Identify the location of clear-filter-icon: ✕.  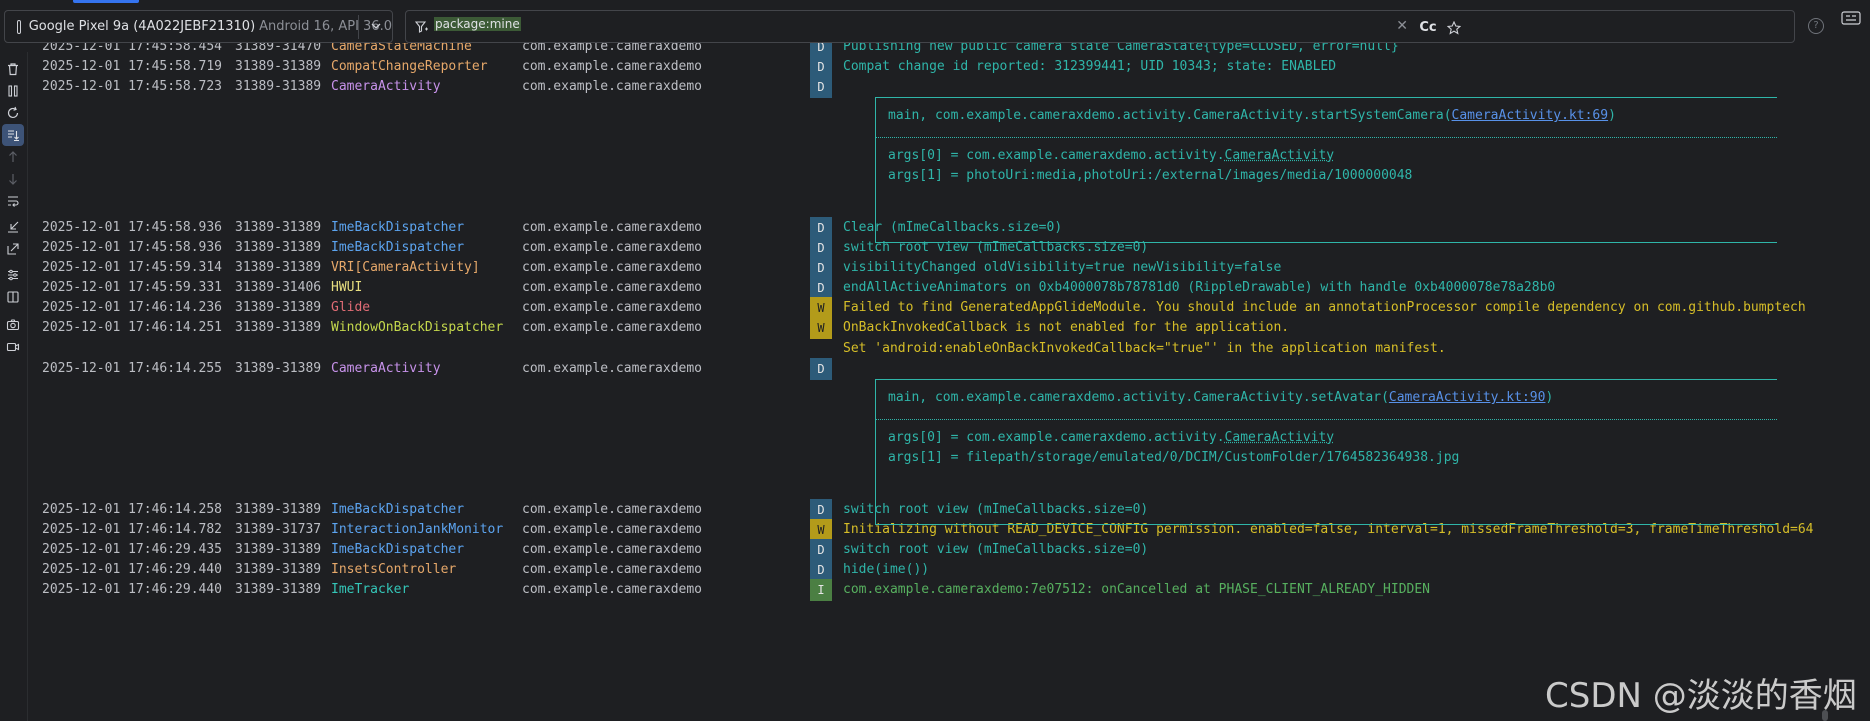
(1402, 26).